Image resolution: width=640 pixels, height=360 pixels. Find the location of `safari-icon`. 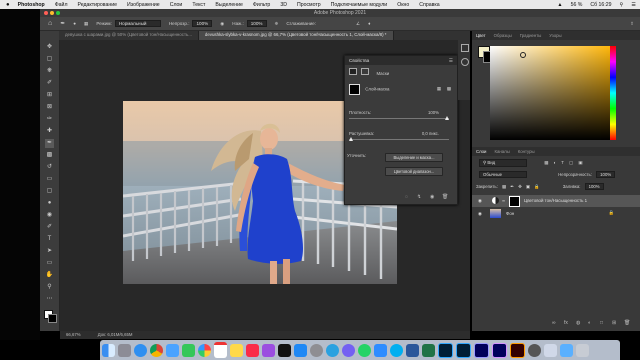

safari-icon is located at coordinates (140, 350).